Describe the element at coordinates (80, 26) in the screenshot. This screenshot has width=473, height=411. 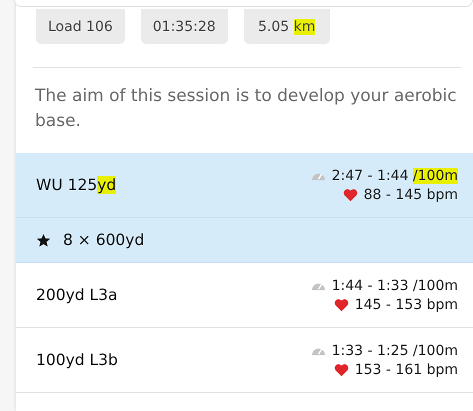
I see `stat-chip: Load 106` at that location.